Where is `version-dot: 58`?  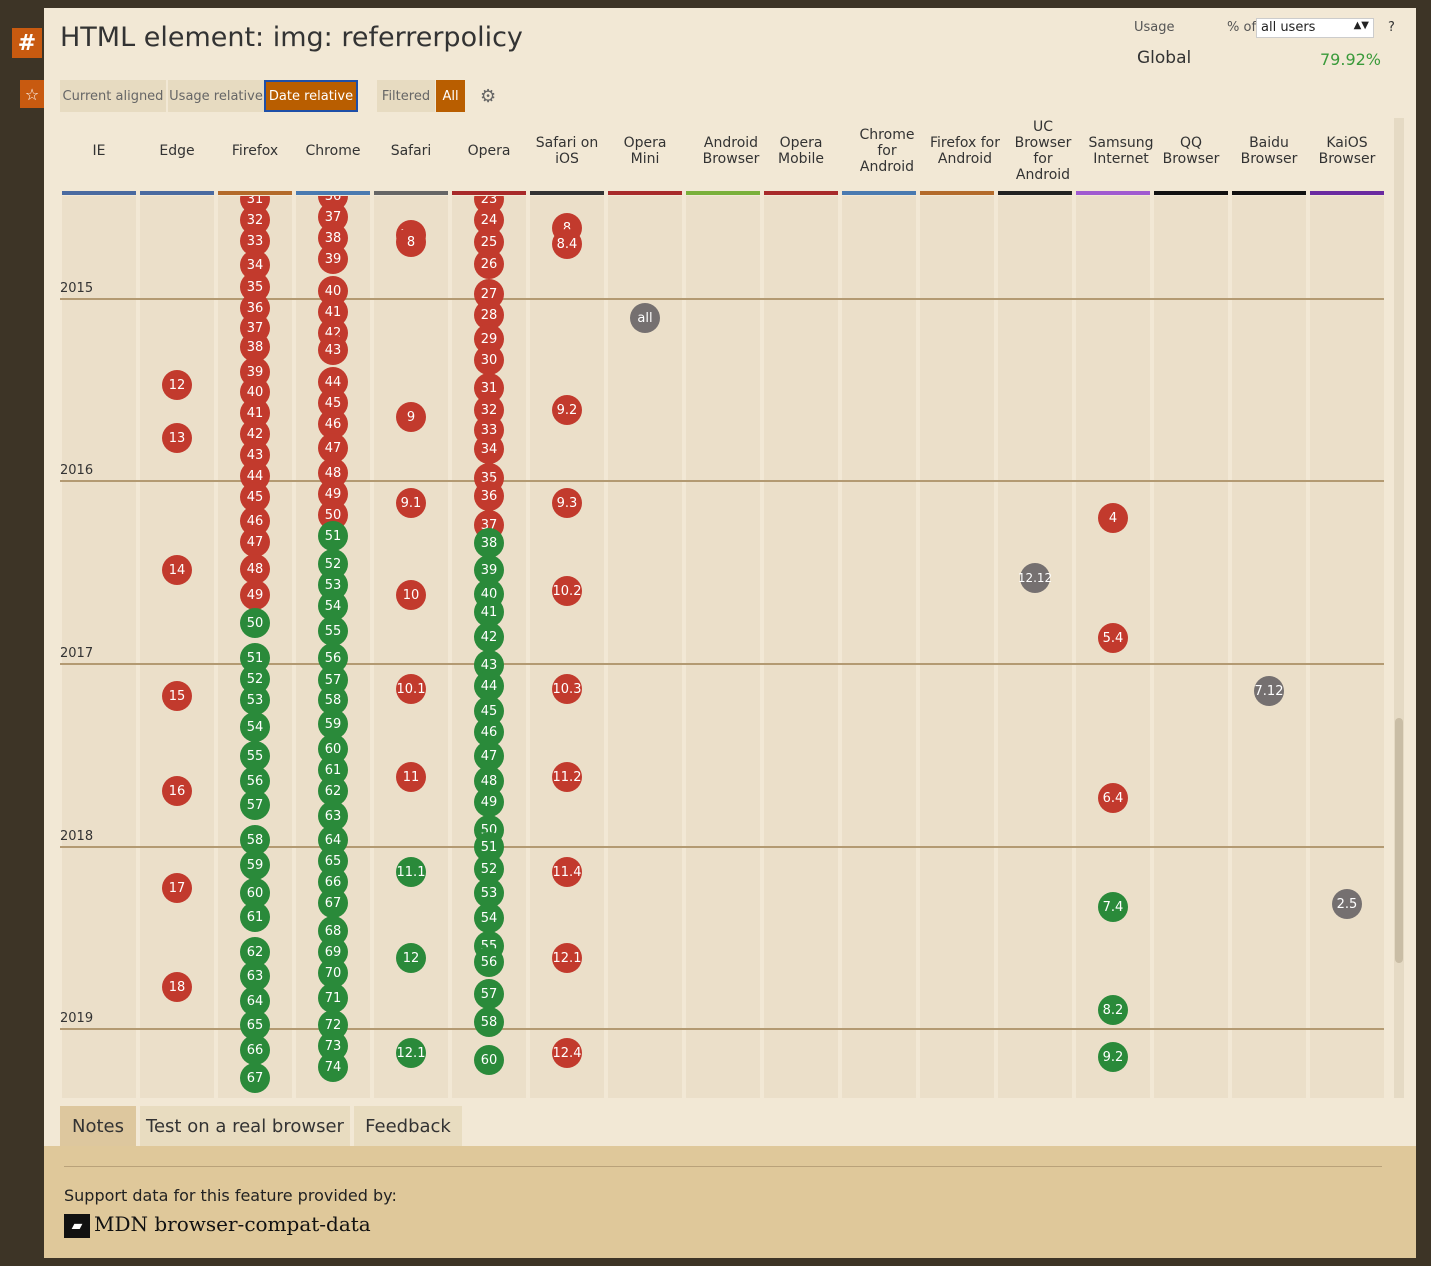
version-dot: 58 is located at coordinates (489, 1022).